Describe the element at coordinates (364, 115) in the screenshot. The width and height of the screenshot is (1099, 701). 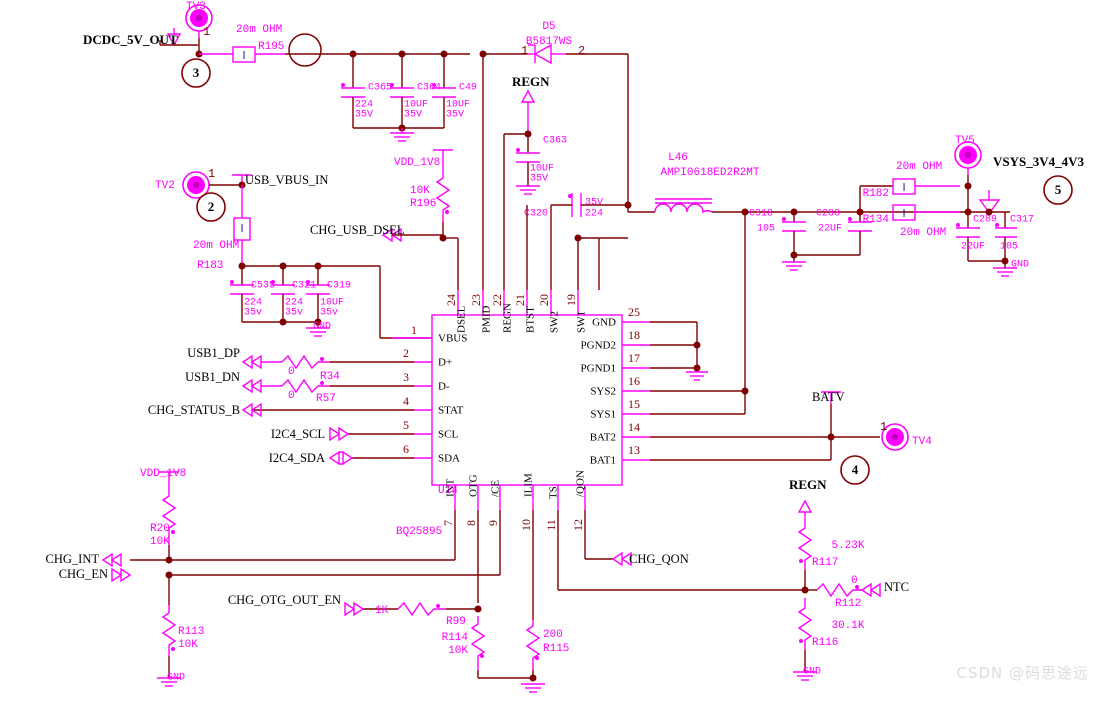
I see `capacitor-C365-voltage: 35V` at that location.